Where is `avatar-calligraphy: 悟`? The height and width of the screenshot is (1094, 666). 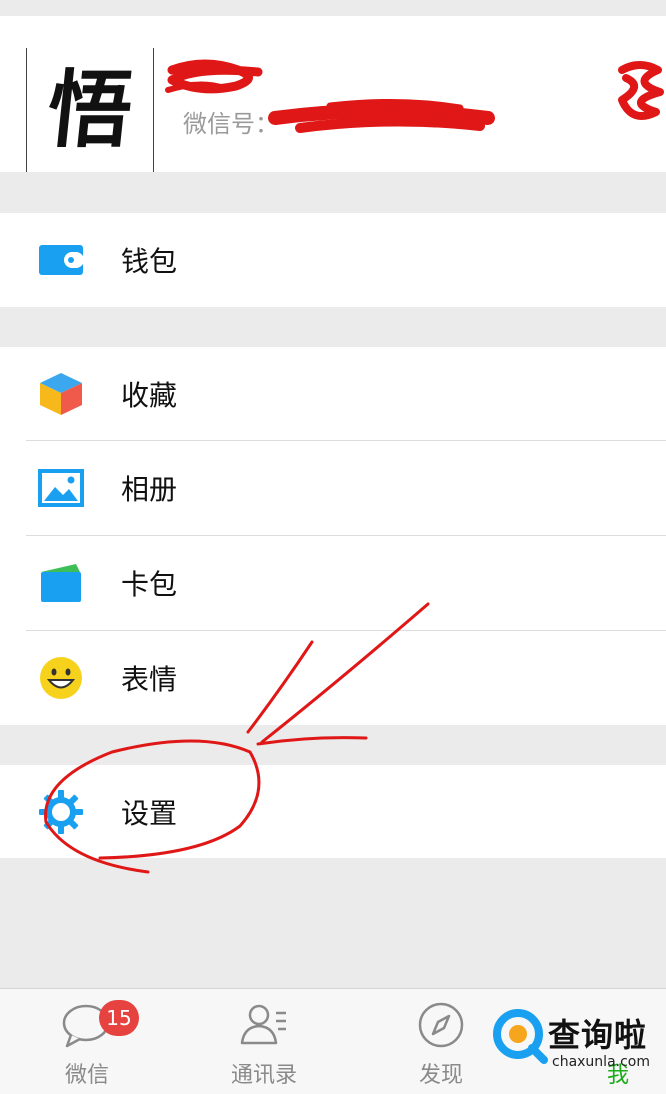
avatar-calligraphy: 悟 is located at coordinates (90, 109).